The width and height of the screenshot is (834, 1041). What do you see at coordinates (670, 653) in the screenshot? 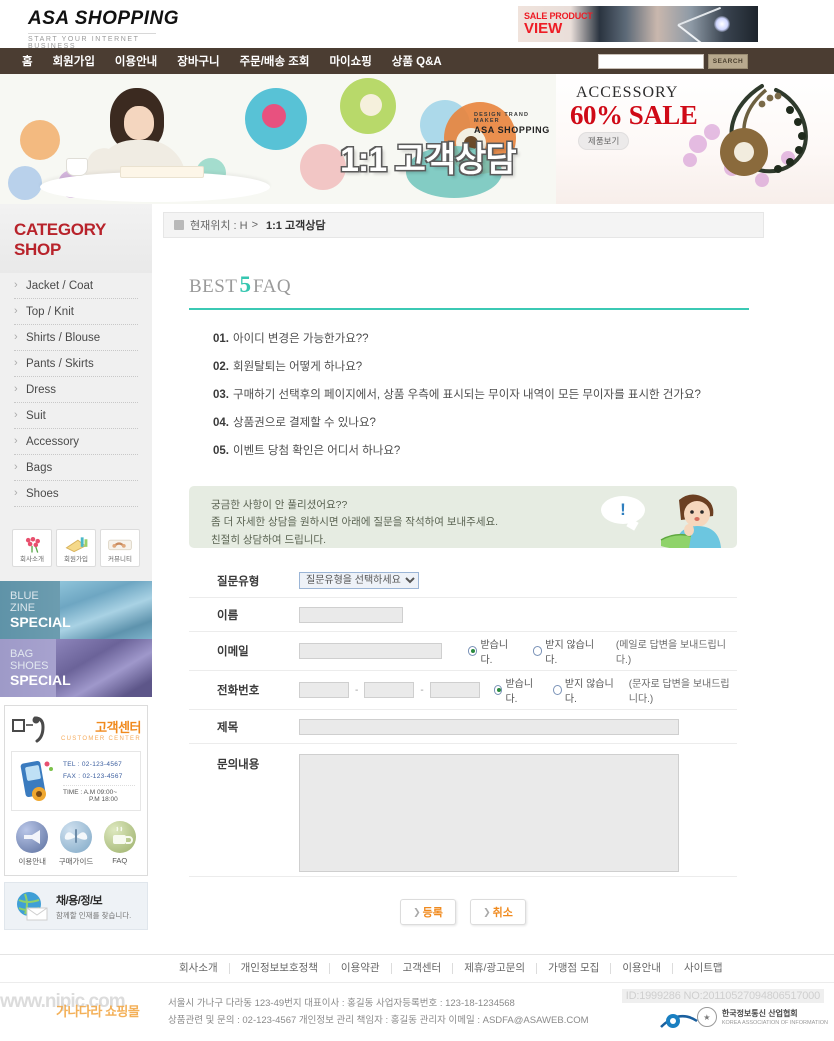
I see `email-note: (메일로 답변을 보내드립니다.)` at bounding box center [670, 653].